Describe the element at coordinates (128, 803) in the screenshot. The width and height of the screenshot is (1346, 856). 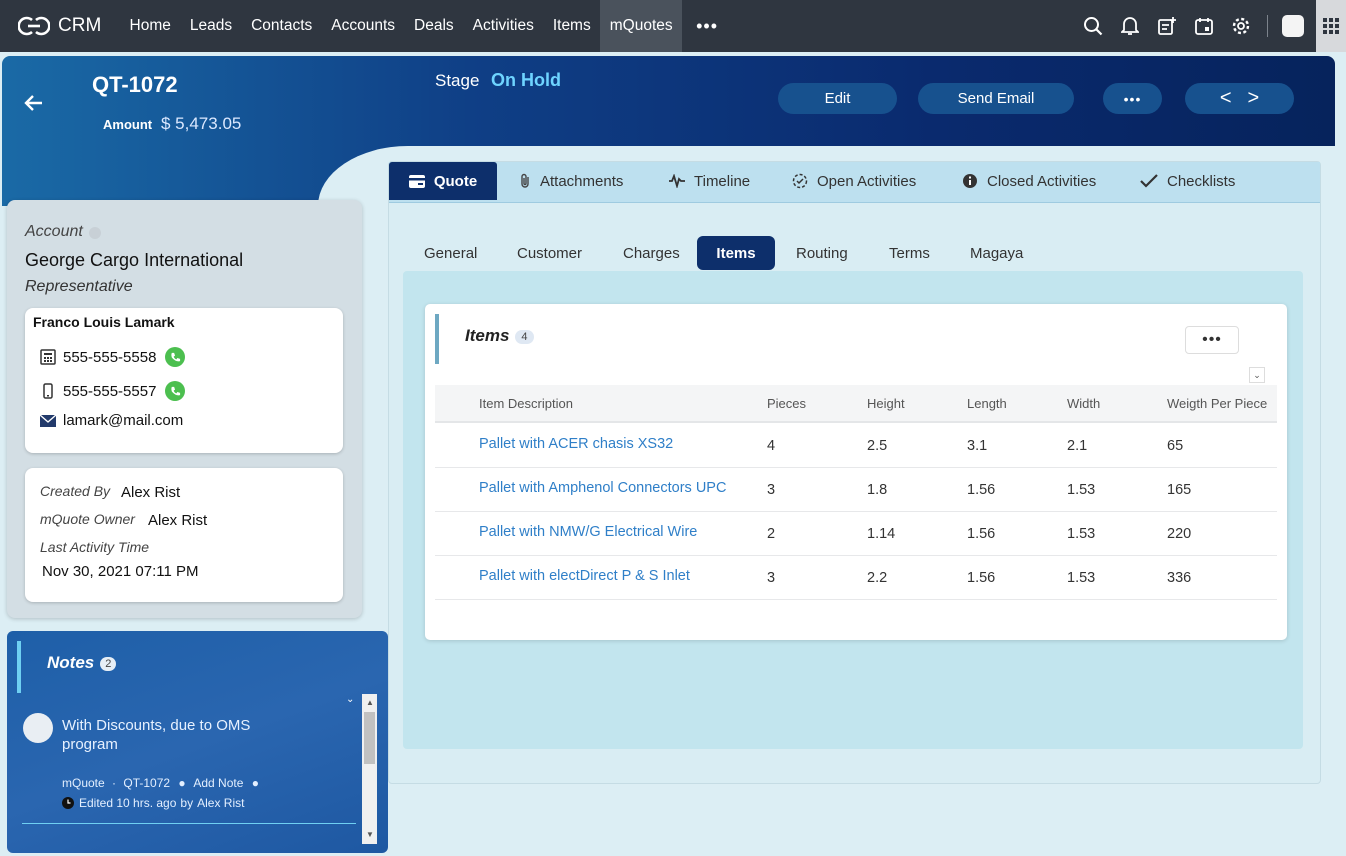
I see `note-edited-time: Edited 10 hrs. ago` at that location.